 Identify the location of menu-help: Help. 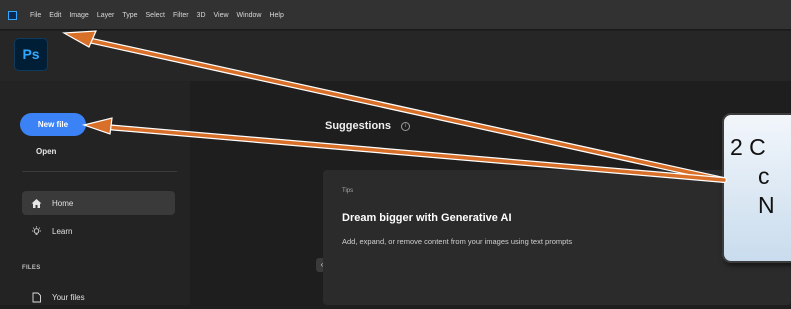
(276, 15).